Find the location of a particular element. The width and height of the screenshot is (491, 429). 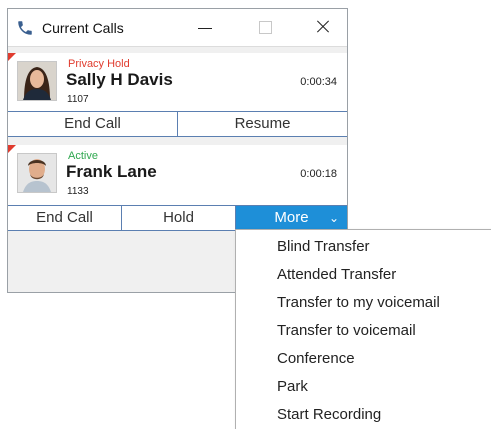

call-timer: 0:00:34 is located at coordinates (318, 82).